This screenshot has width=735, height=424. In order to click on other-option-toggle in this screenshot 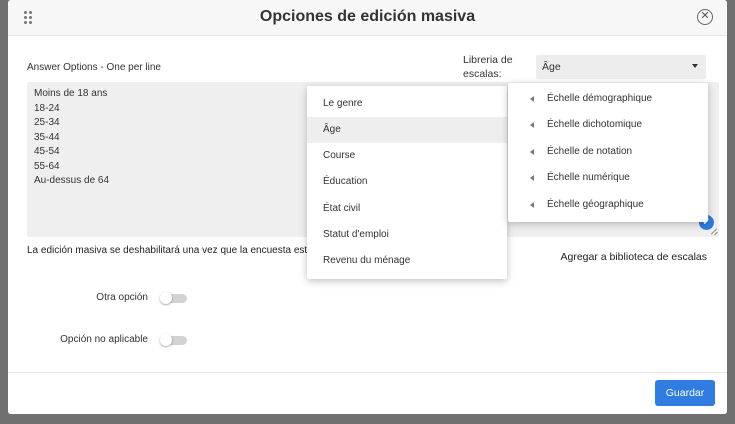, I will do `click(173, 298)`.